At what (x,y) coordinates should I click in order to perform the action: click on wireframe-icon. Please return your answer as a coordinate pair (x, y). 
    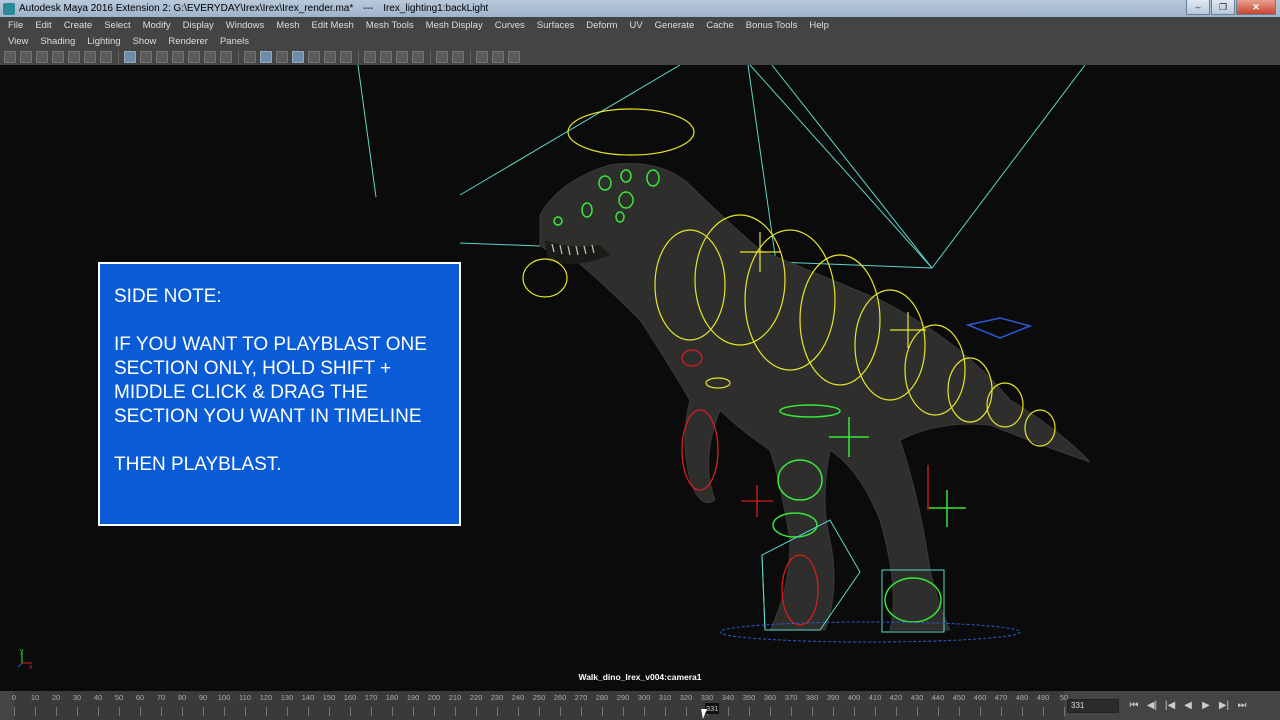
    Looking at the image, I should click on (250, 56).